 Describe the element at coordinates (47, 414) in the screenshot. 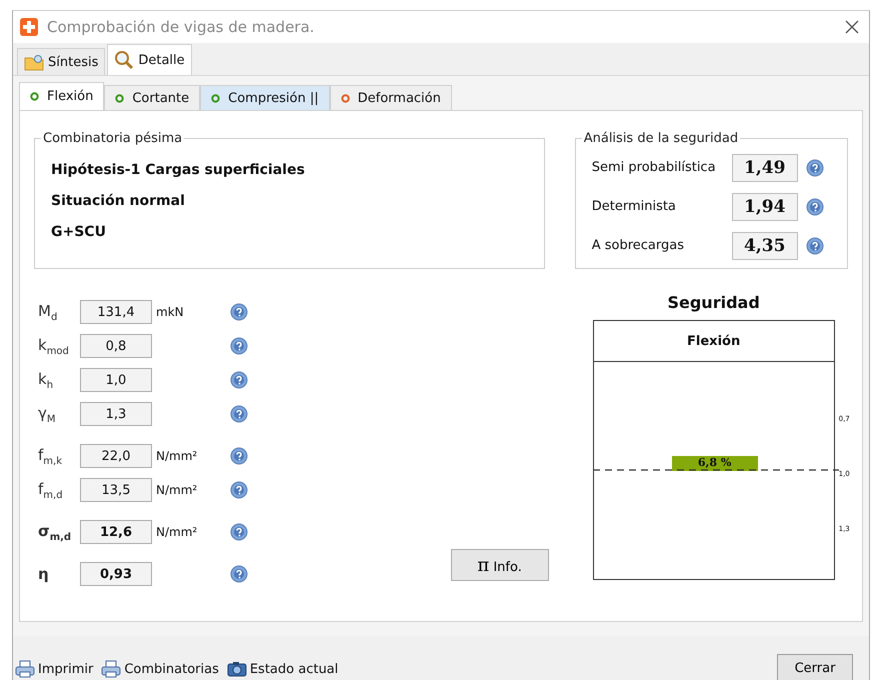

I see `symbol-label: γ$_{M}$` at that location.